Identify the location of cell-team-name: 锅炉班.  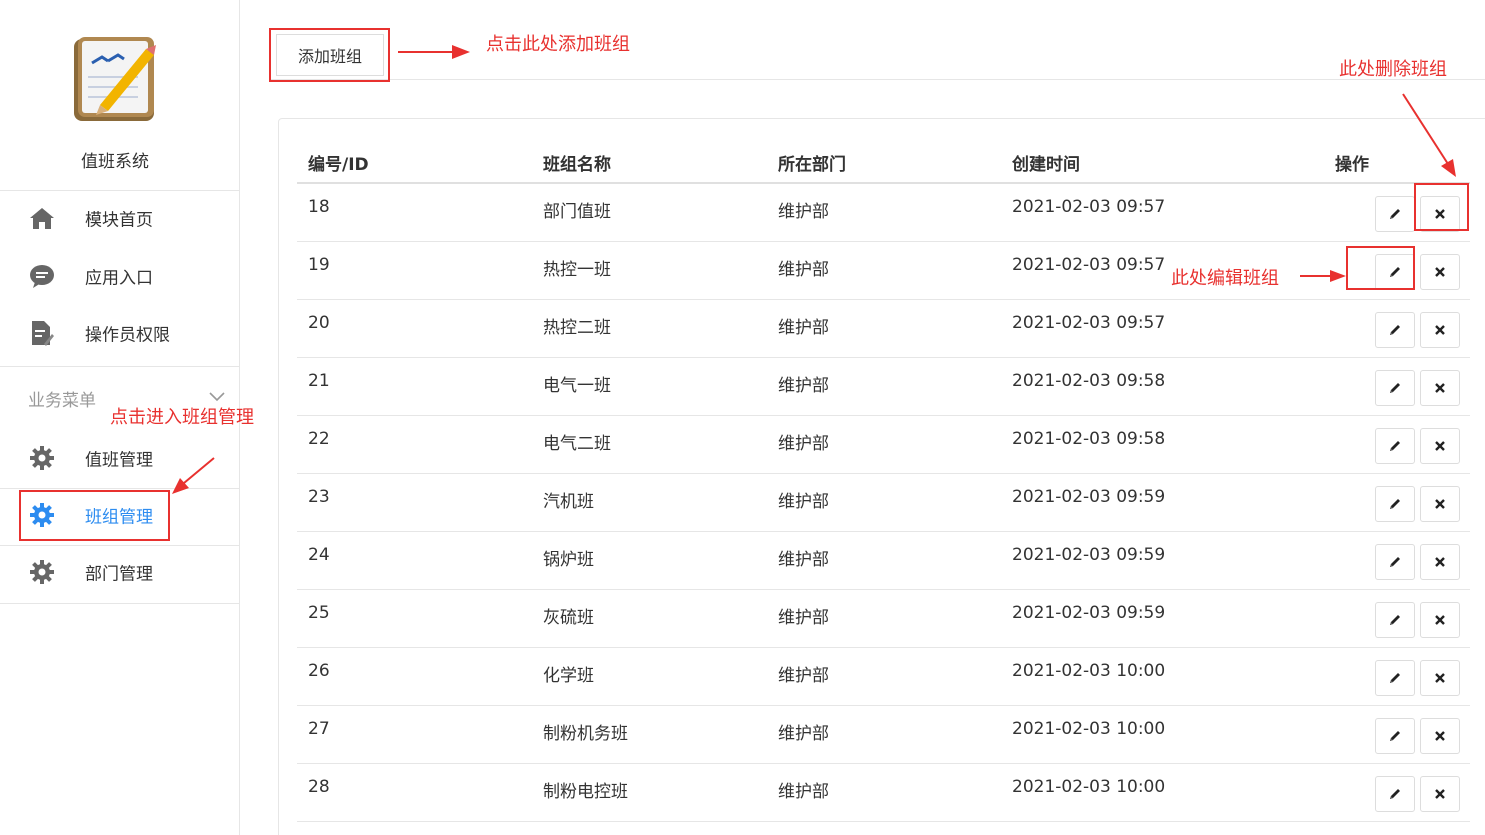
(568, 560).